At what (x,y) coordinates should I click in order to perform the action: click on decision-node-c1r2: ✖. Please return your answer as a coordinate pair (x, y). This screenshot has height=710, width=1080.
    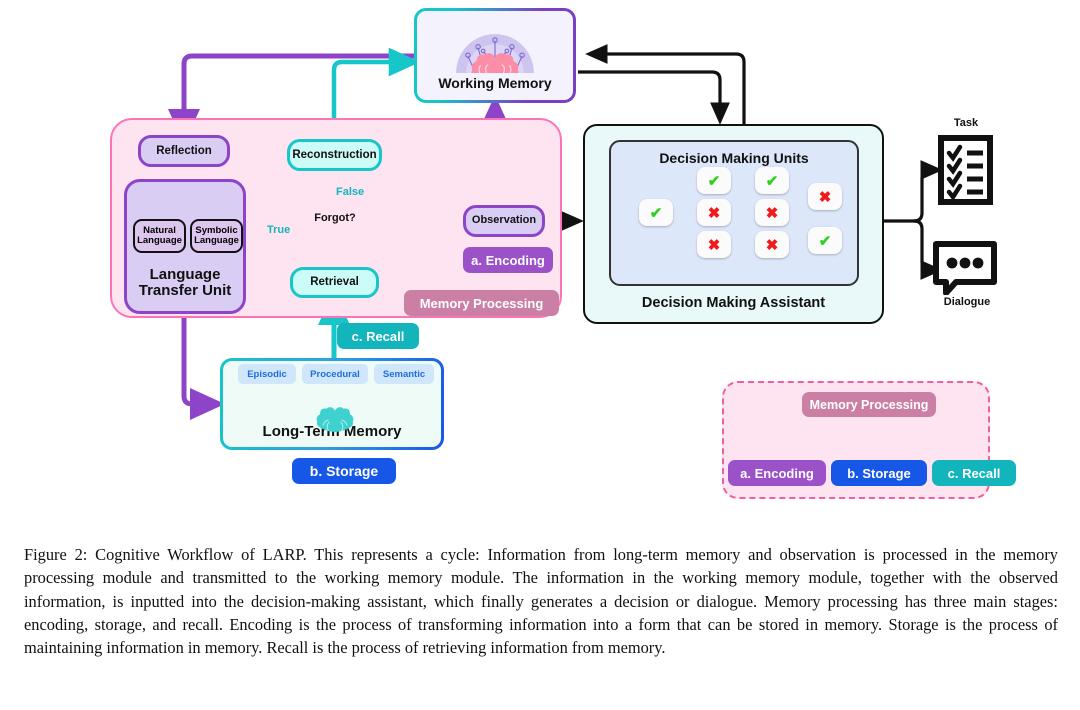
    Looking at the image, I should click on (714, 212).